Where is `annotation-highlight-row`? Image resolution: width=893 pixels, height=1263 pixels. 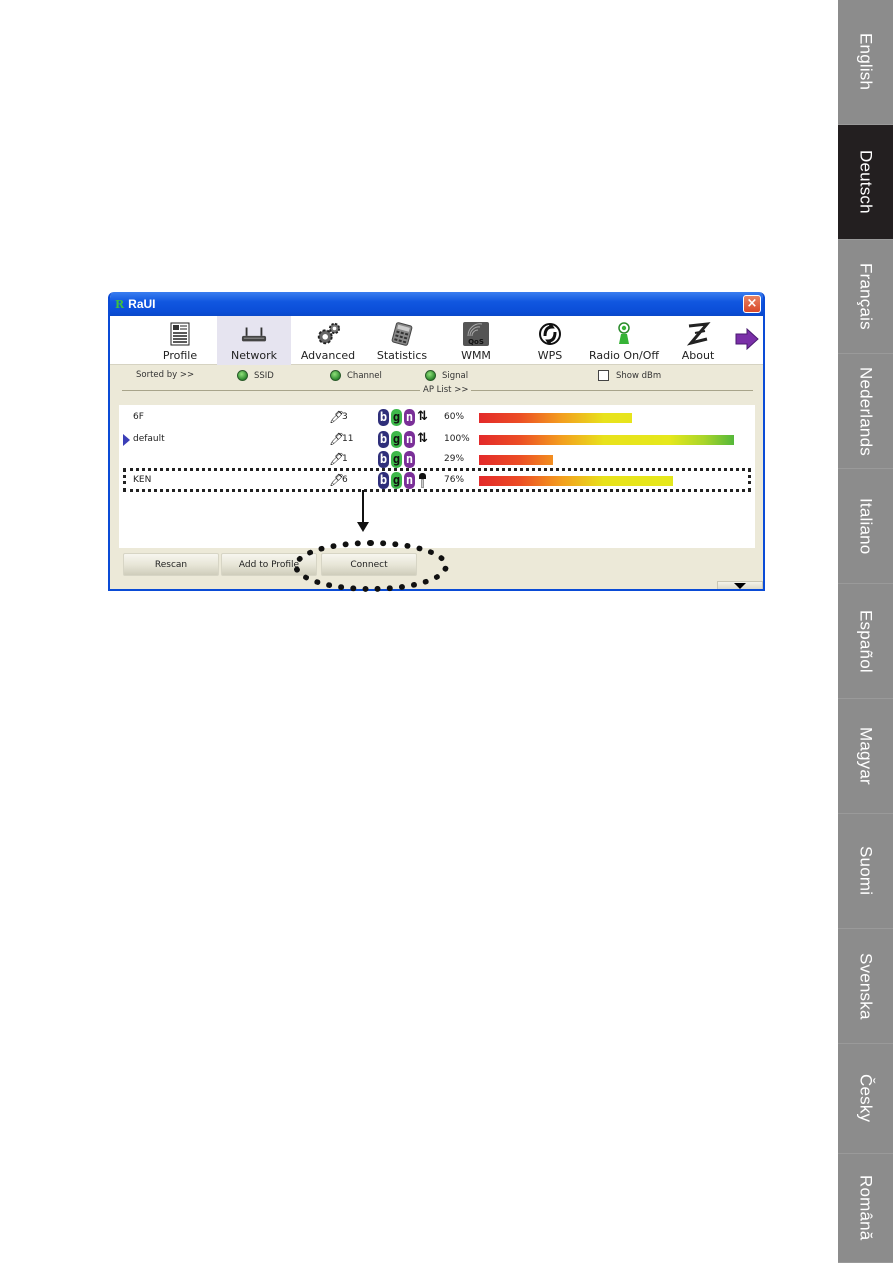
annotation-highlight-row is located at coordinates (437, 480).